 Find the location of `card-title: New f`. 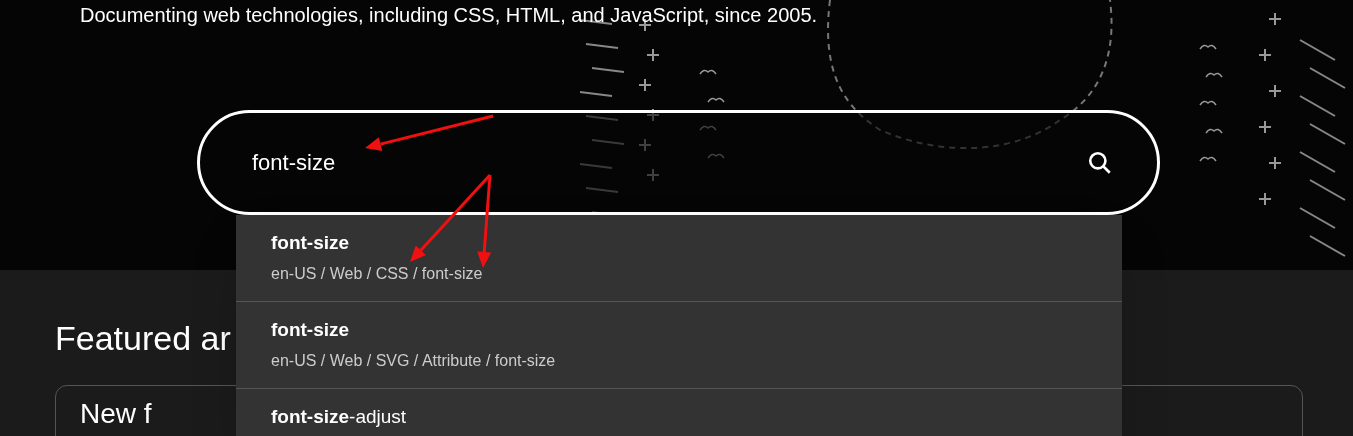

card-title: New f is located at coordinates (116, 413).